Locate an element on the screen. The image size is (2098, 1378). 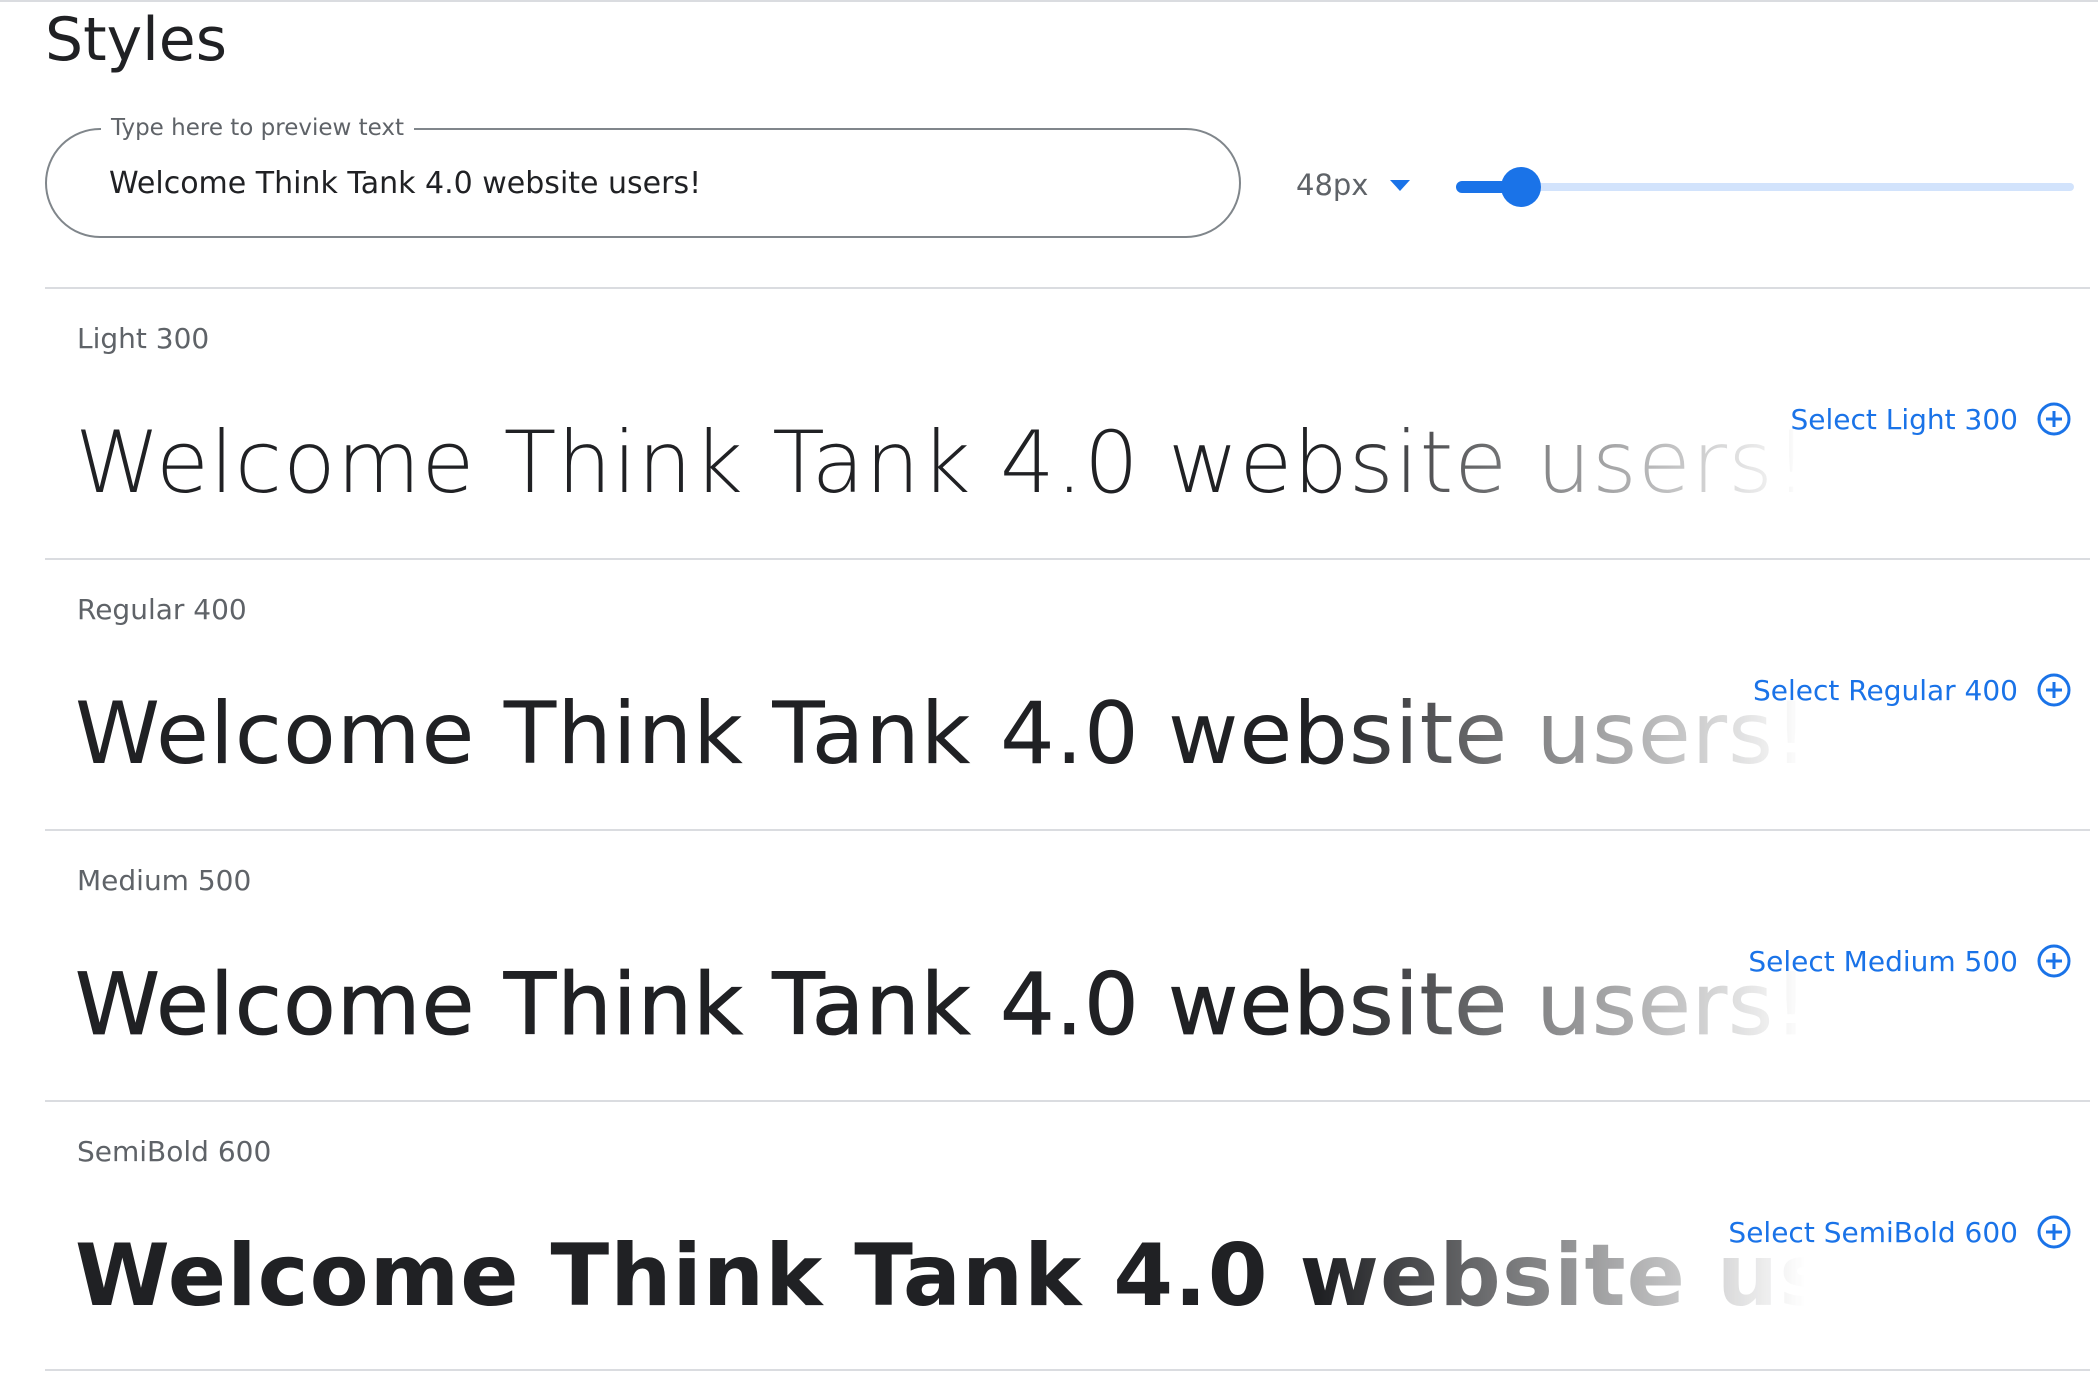
style-name: Medium 500 is located at coordinates (164, 880).